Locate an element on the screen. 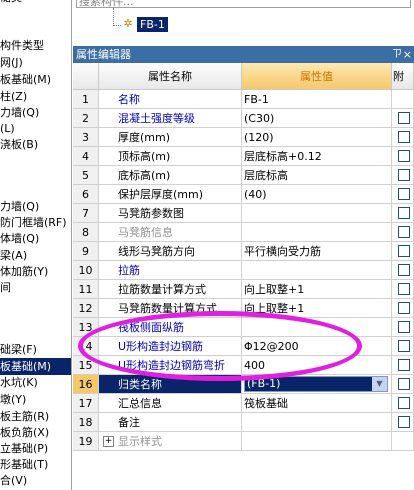  property-row: 6 保护层厚度(mm) (40) is located at coordinates (243, 194).